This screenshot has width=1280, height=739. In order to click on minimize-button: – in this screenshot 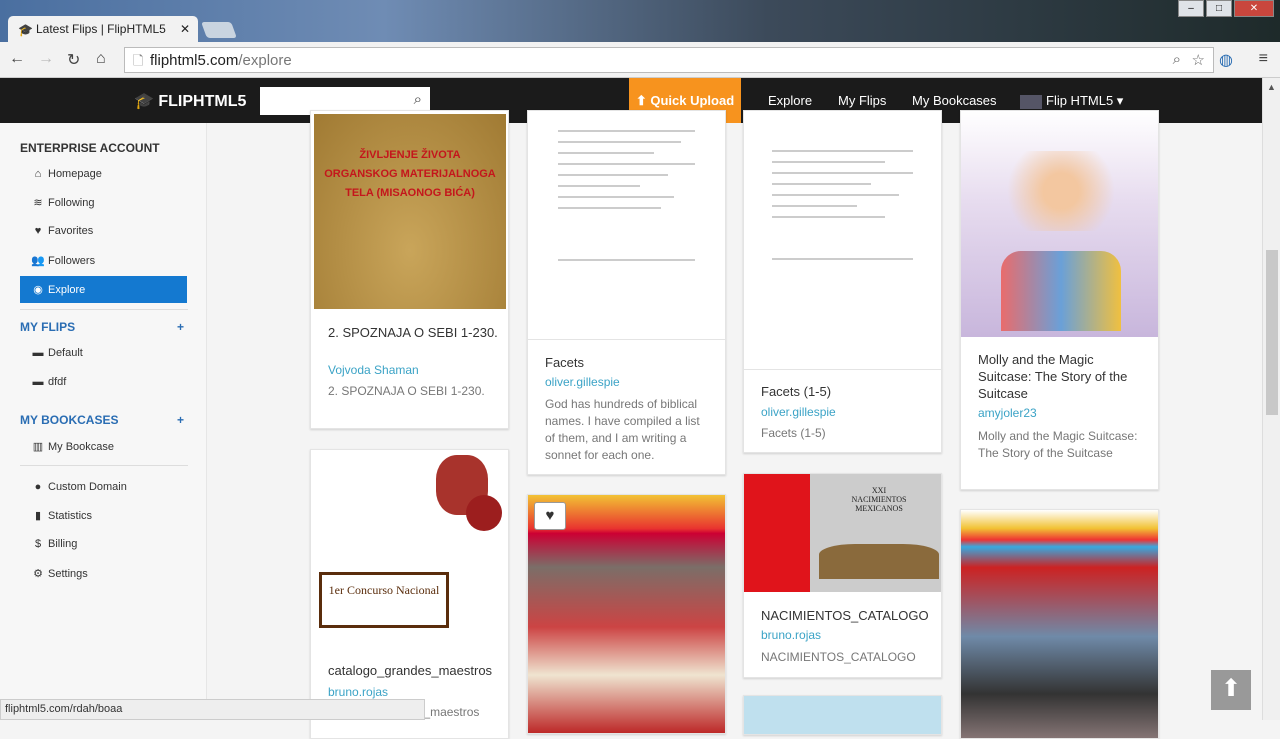, I will do `click(1191, 8)`.